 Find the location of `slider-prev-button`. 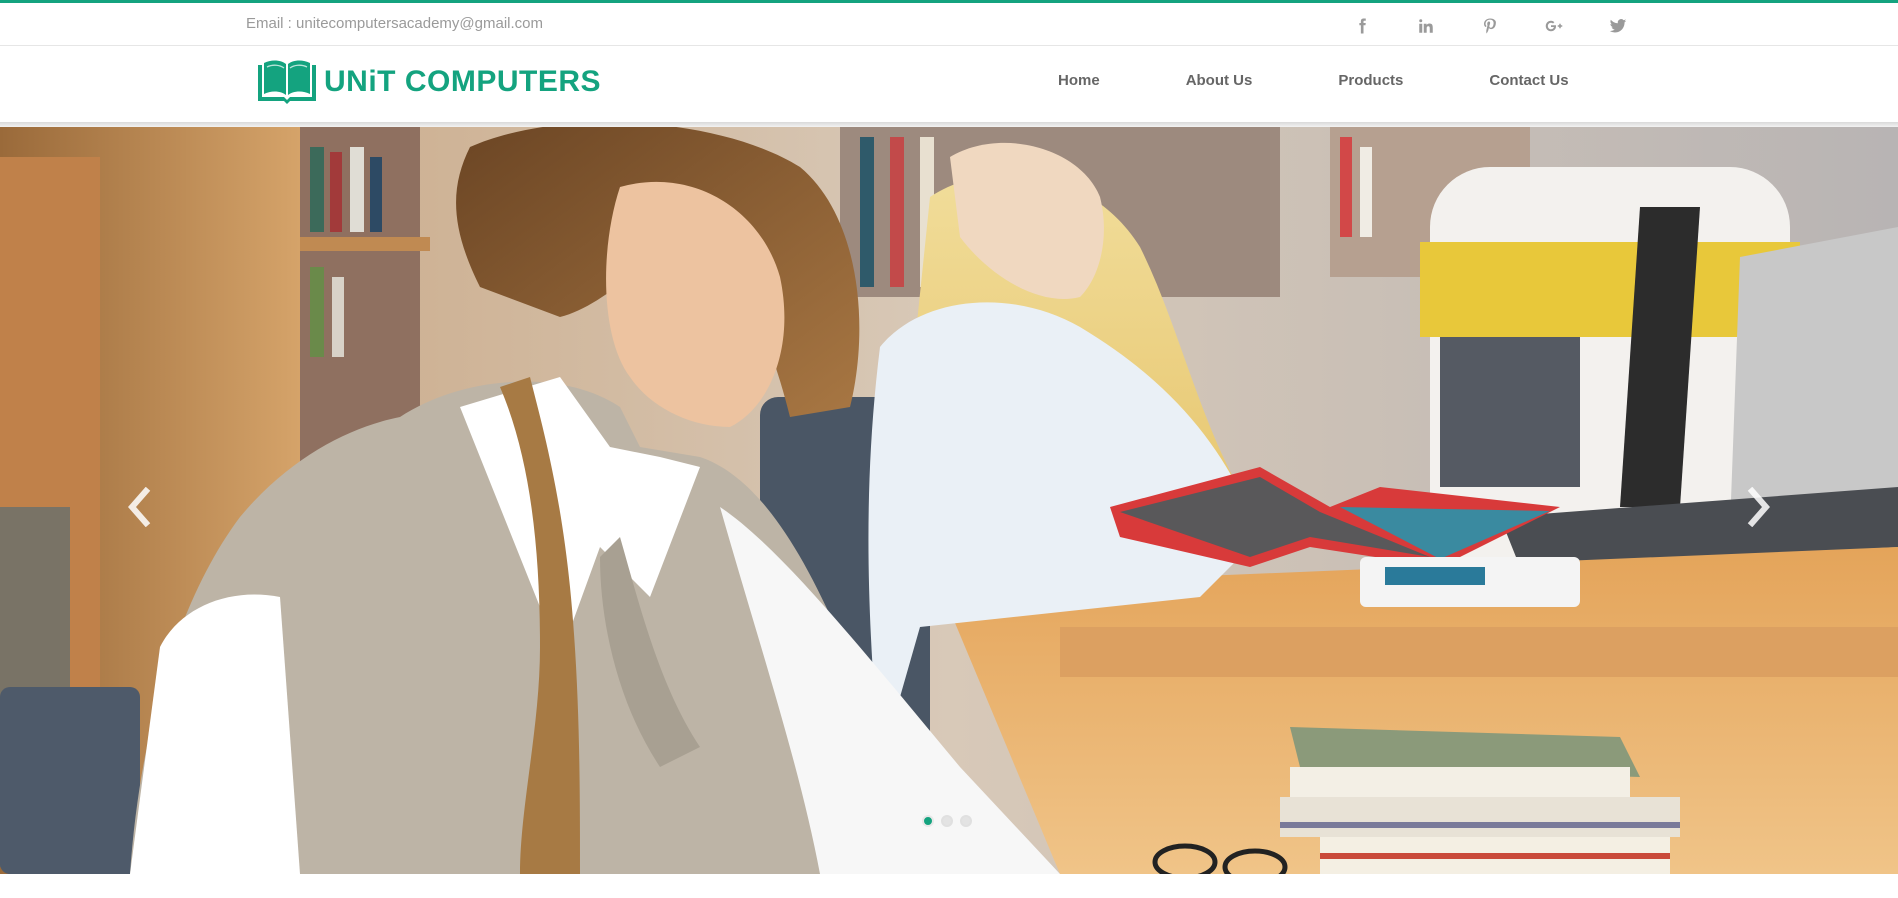

slider-prev-button is located at coordinates (140, 507).